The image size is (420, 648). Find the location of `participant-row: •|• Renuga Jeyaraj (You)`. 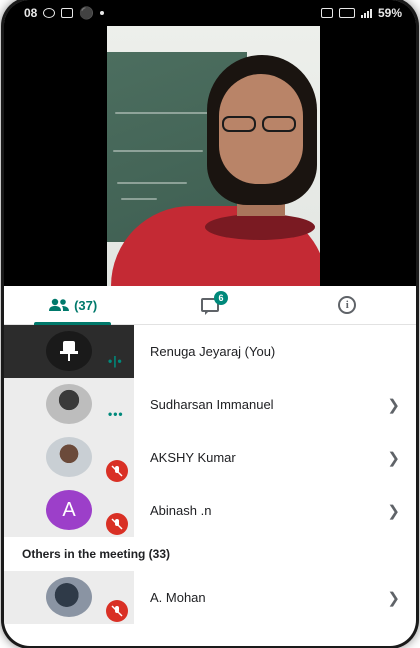

participant-row: •|• Renuga Jeyaraj (You) is located at coordinates (210, 351).